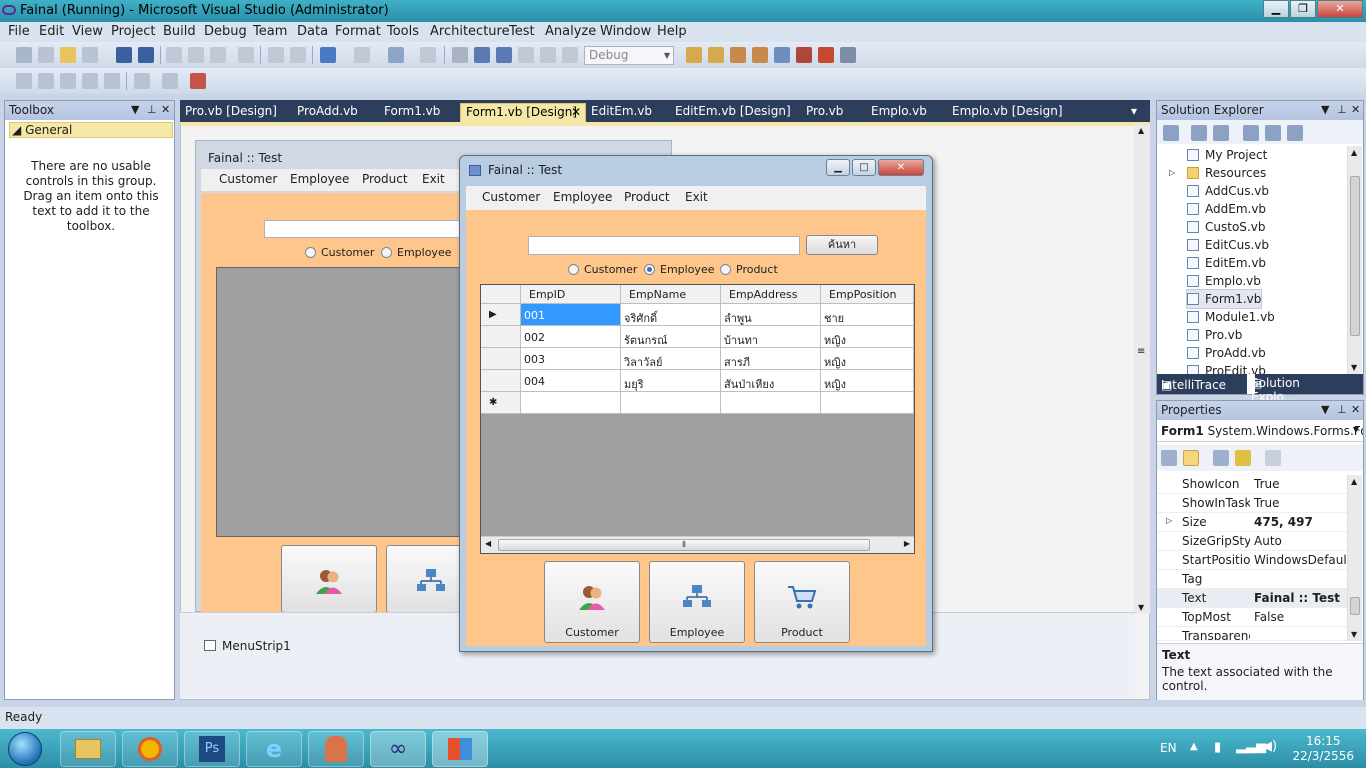 The image size is (1366, 768). Describe the element at coordinates (867, 359) in the screenshot. I see `cell-empposition: หญิง` at that location.